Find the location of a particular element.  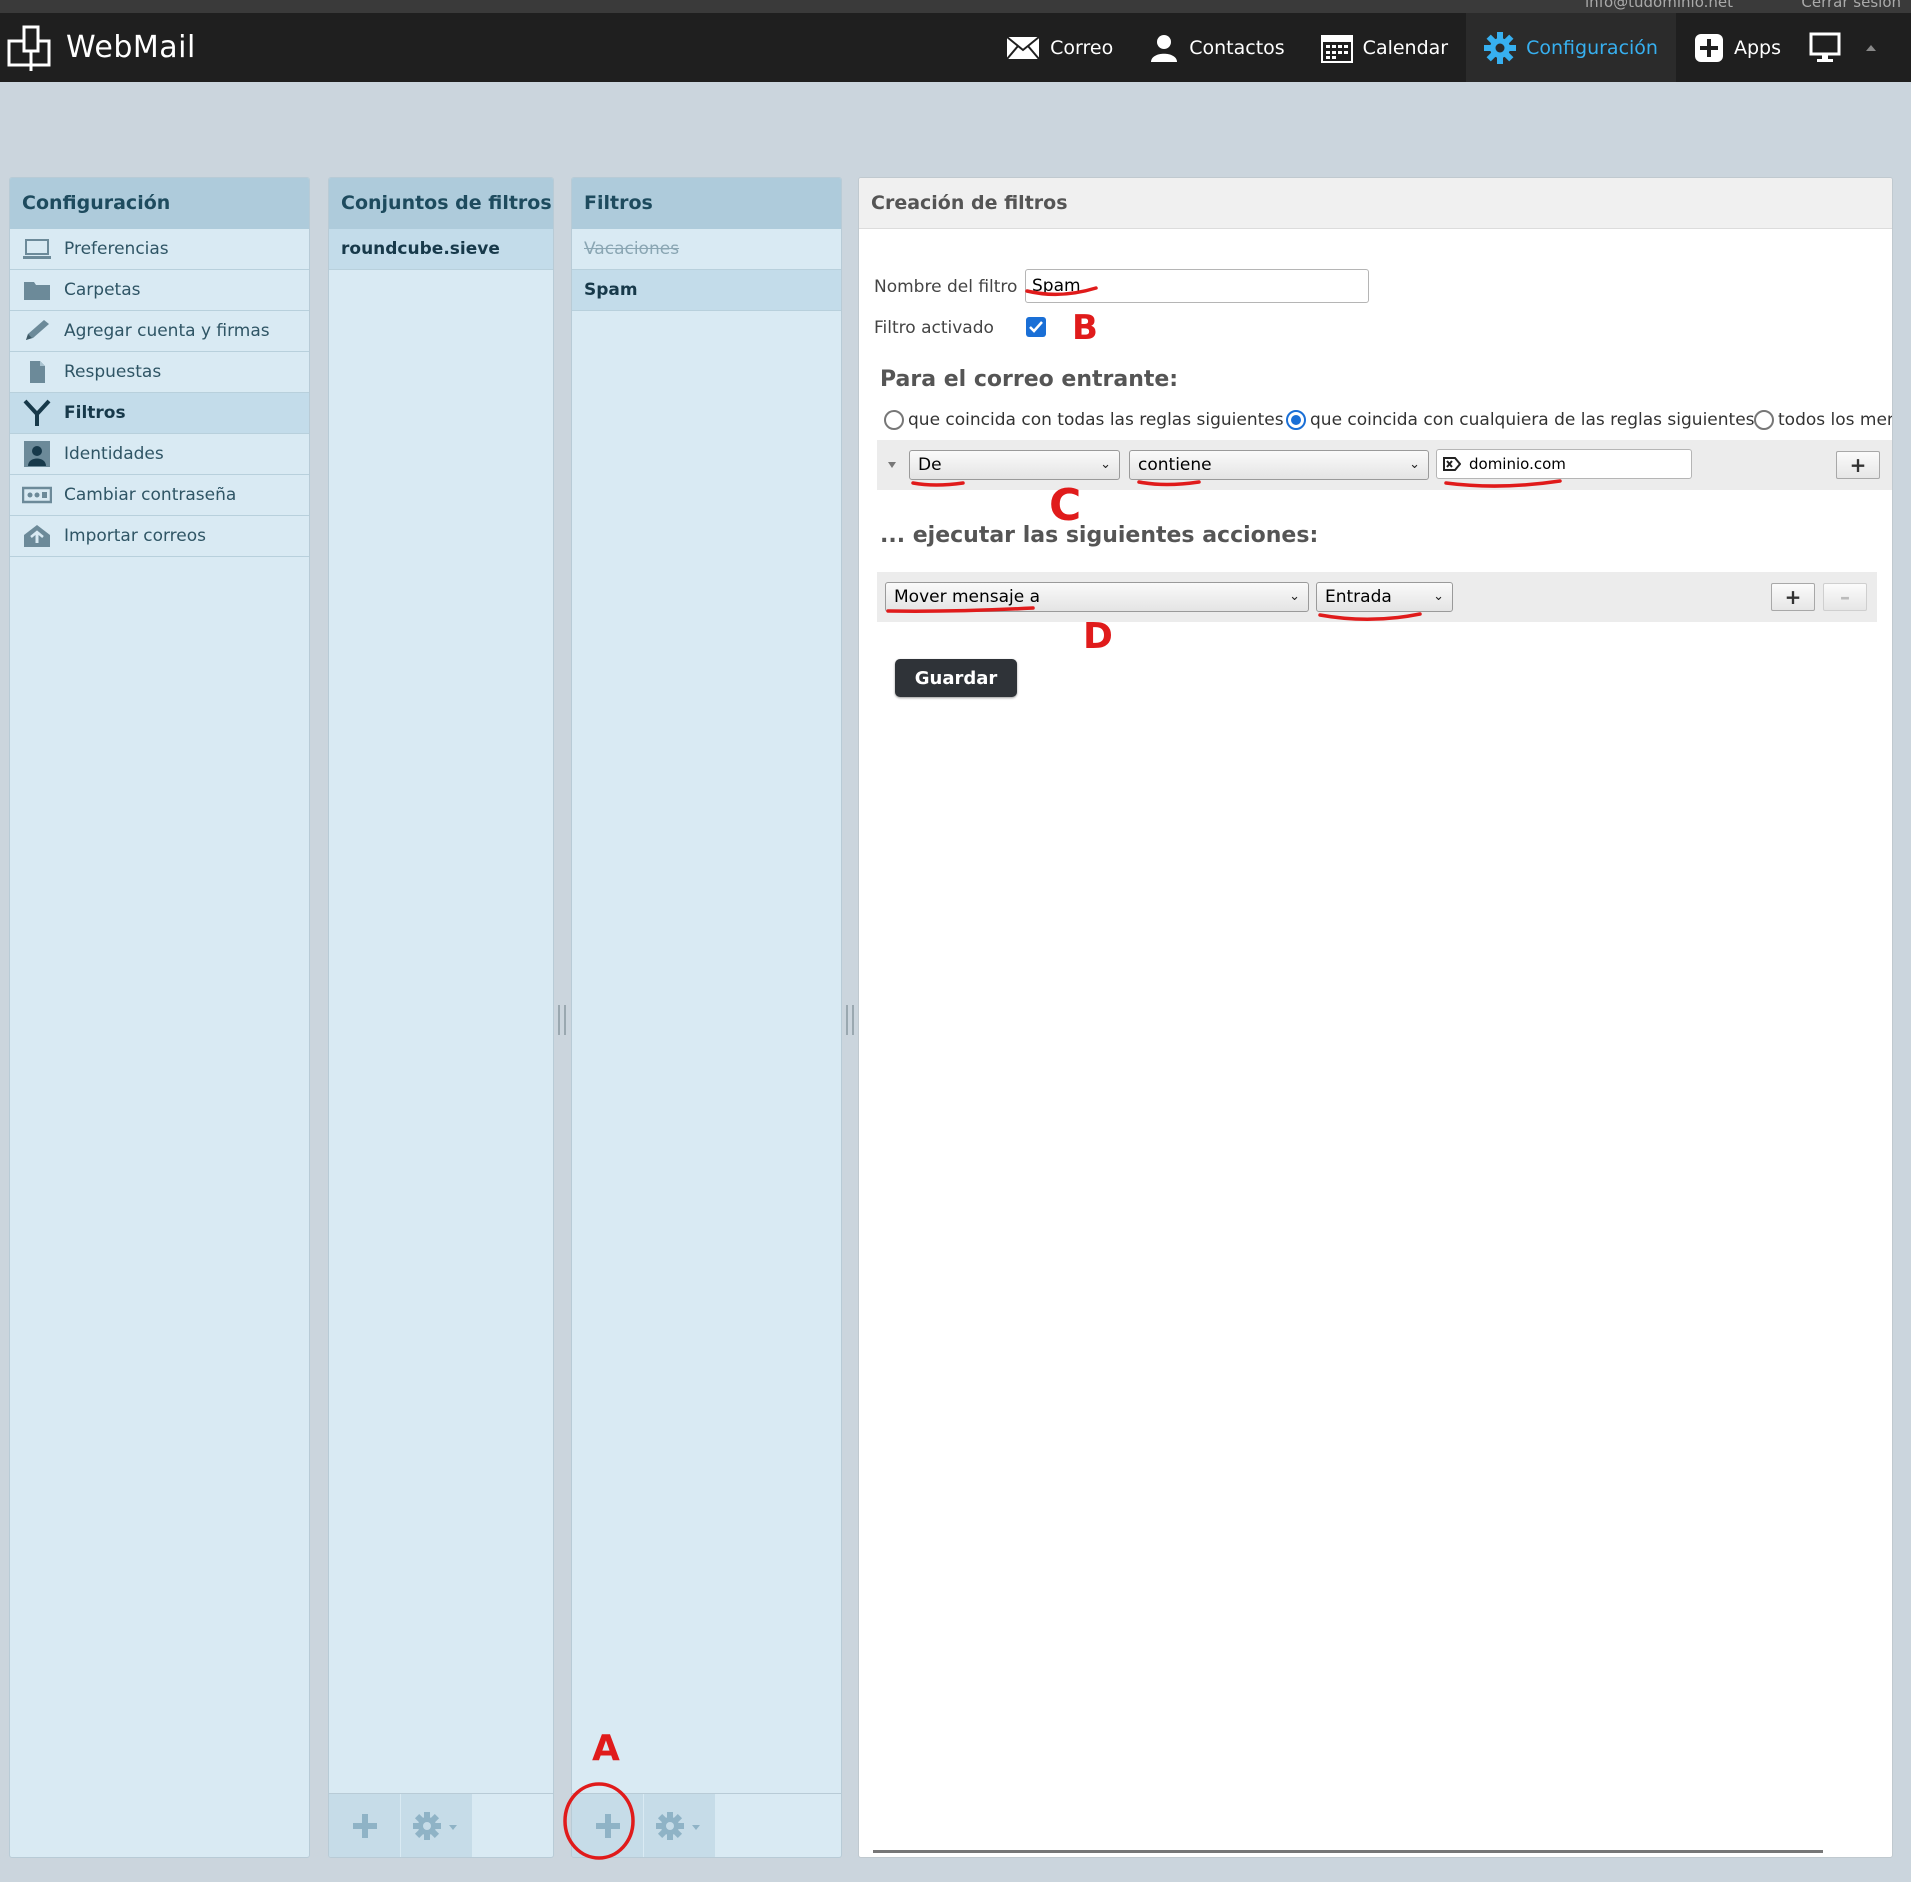

settings-item-cambiar-contrasena: Cambiar contraseña is located at coordinates (159, 495).